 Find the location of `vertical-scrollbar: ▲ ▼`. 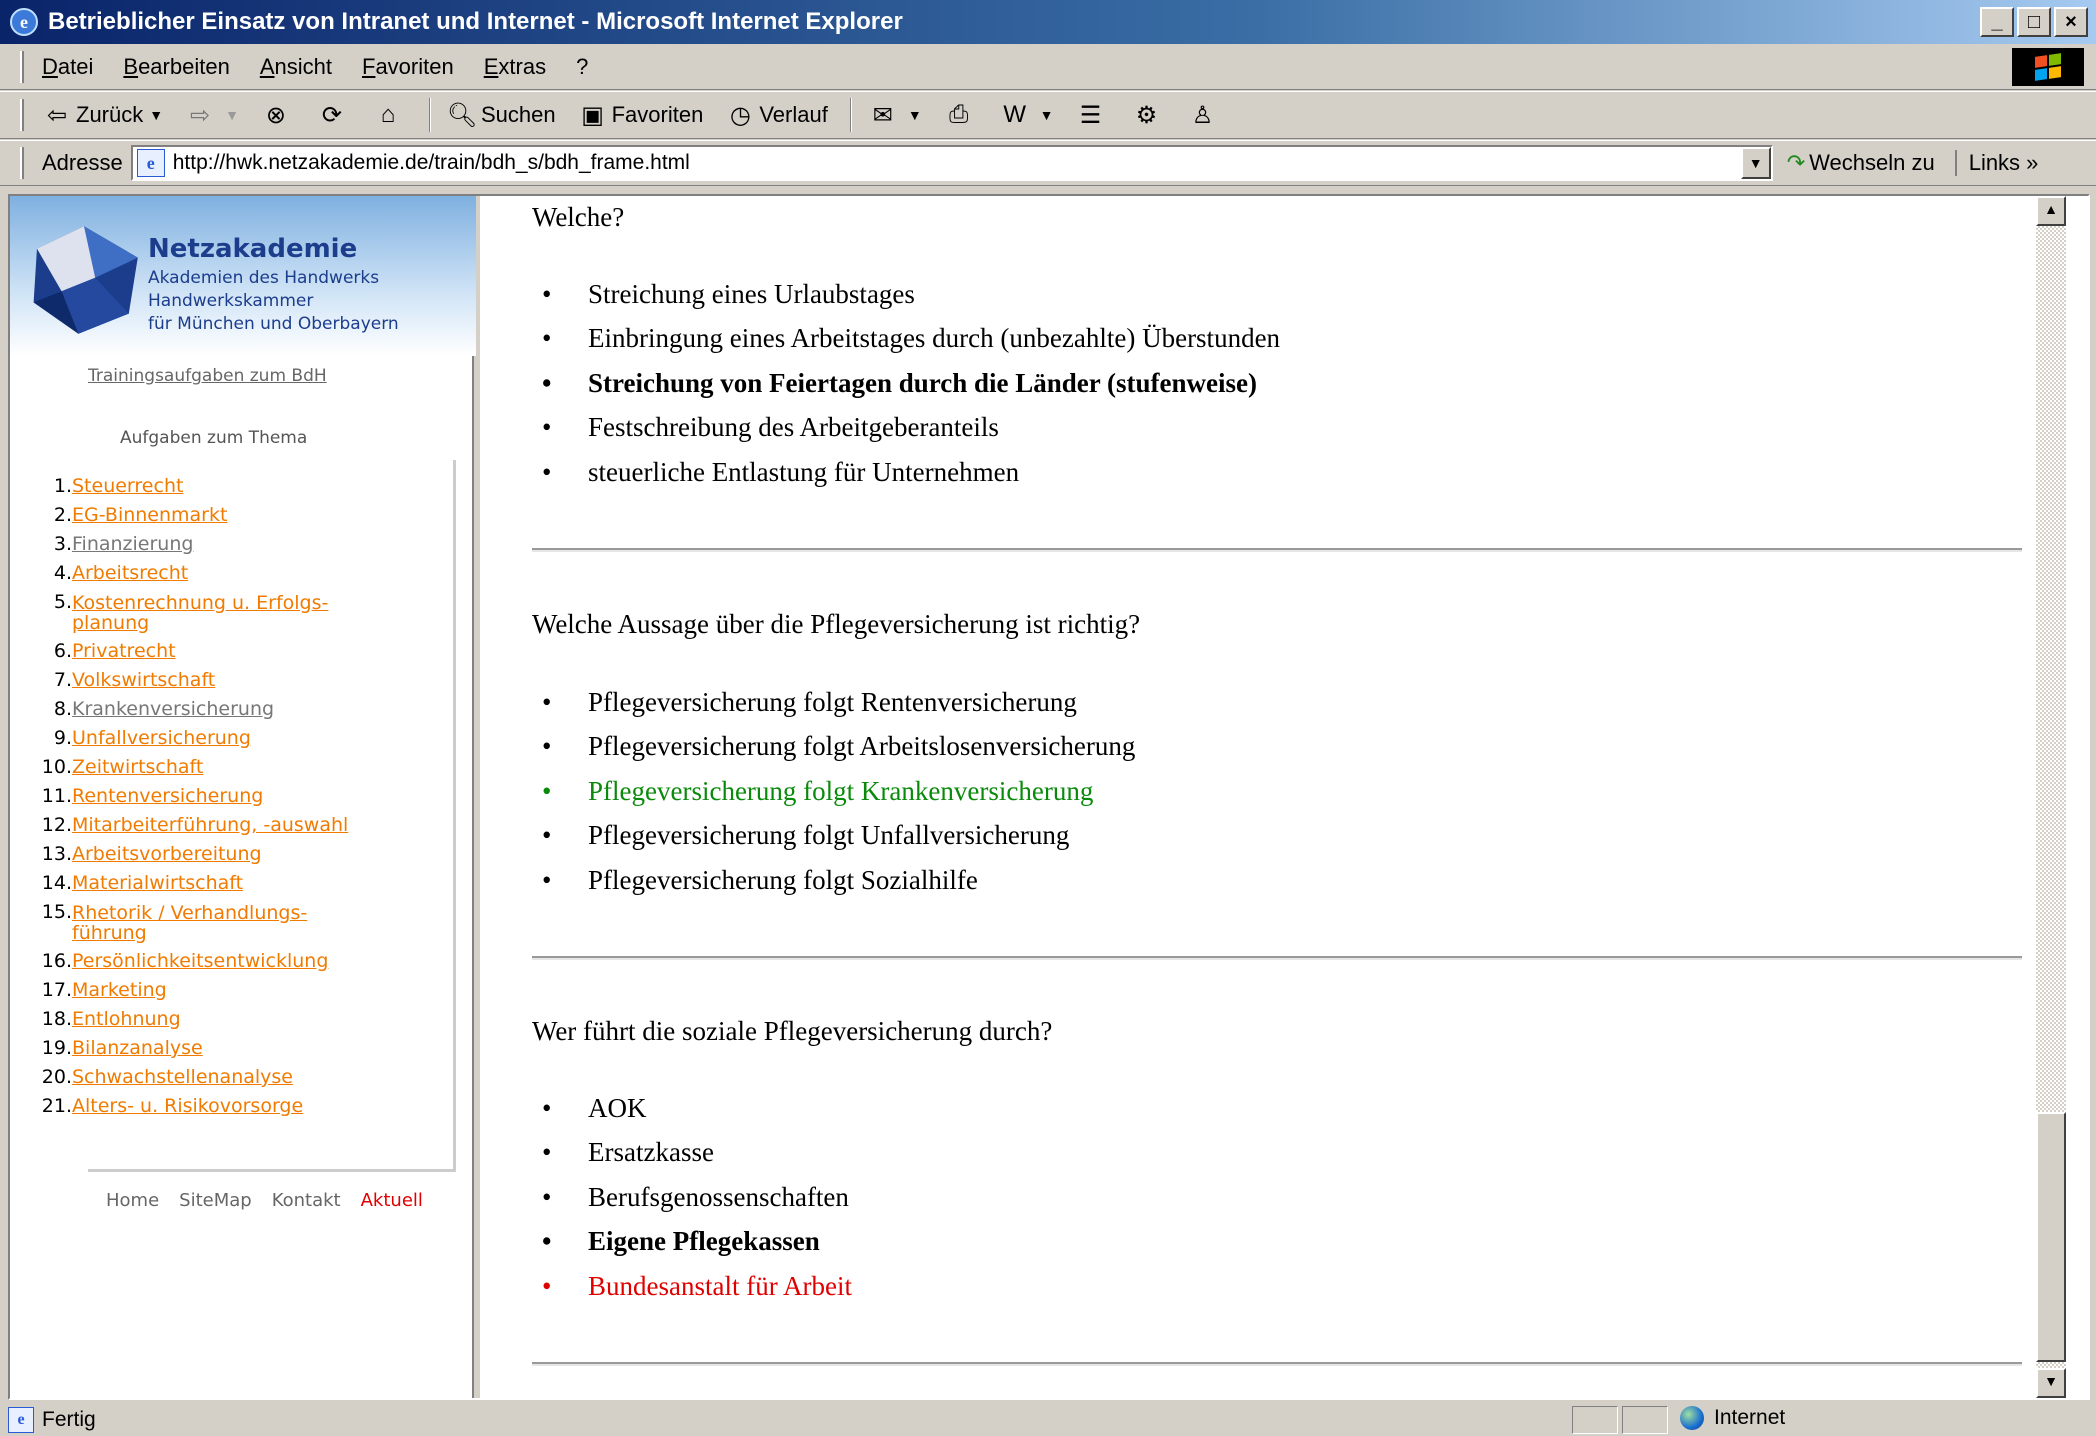

vertical-scrollbar: ▲ ▼ is located at coordinates (2051, 797).